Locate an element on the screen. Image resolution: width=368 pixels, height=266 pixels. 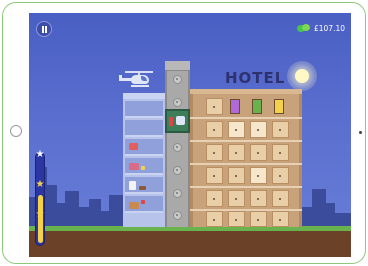
camera-dot is located at coordinates (360, 132).